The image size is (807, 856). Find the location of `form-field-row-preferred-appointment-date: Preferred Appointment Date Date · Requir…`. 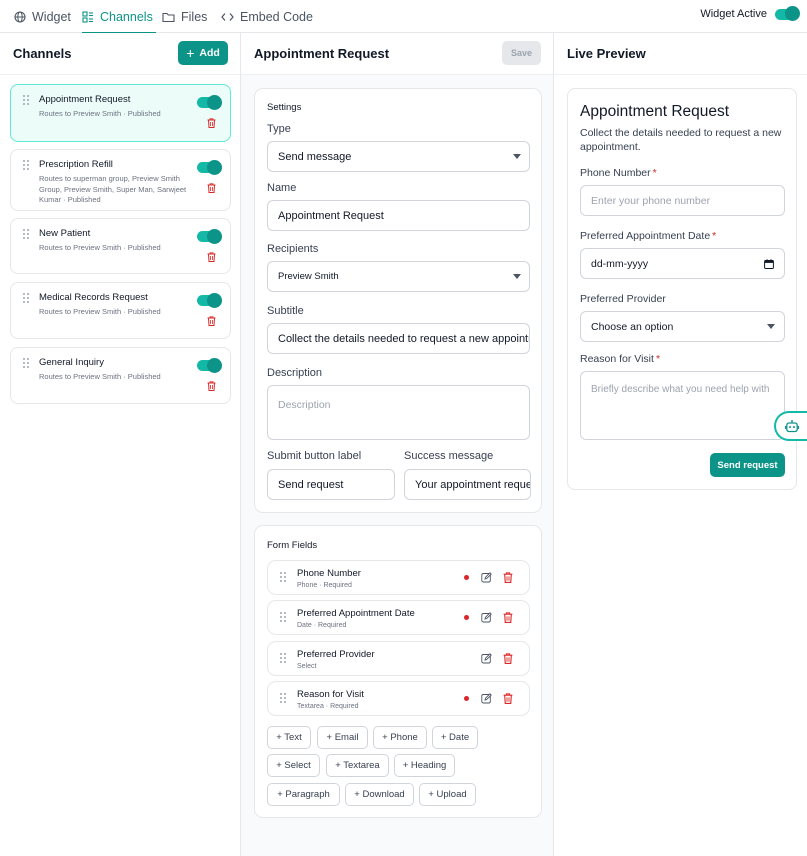

form-field-row-preferred-appointment-date: Preferred Appointment Date Date · Requir… is located at coordinates (398, 617).